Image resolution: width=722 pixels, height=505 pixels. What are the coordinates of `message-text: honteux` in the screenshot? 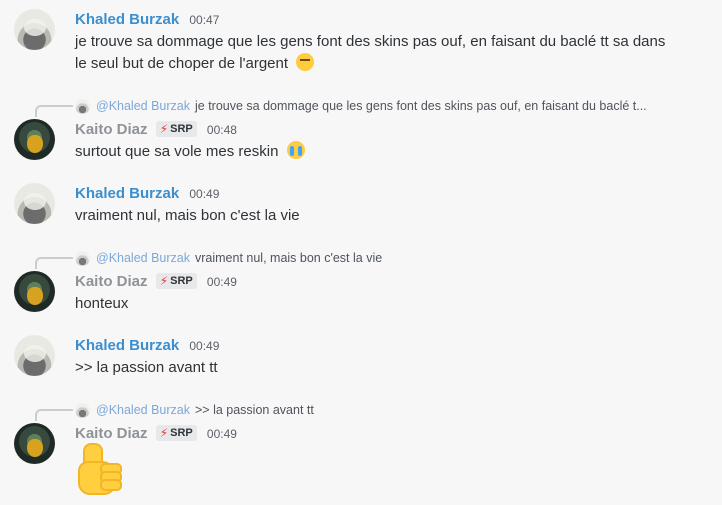 It's located at (102, 303).